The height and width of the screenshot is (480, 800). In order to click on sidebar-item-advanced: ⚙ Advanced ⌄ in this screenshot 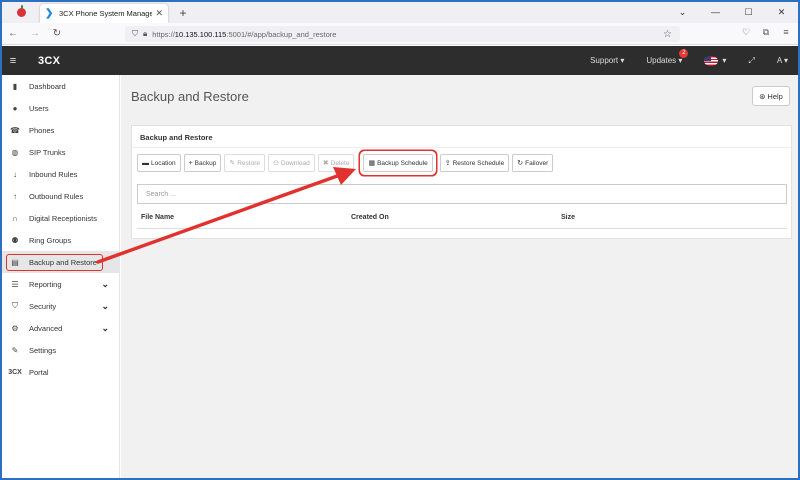, I will do `click(60, 328)`.